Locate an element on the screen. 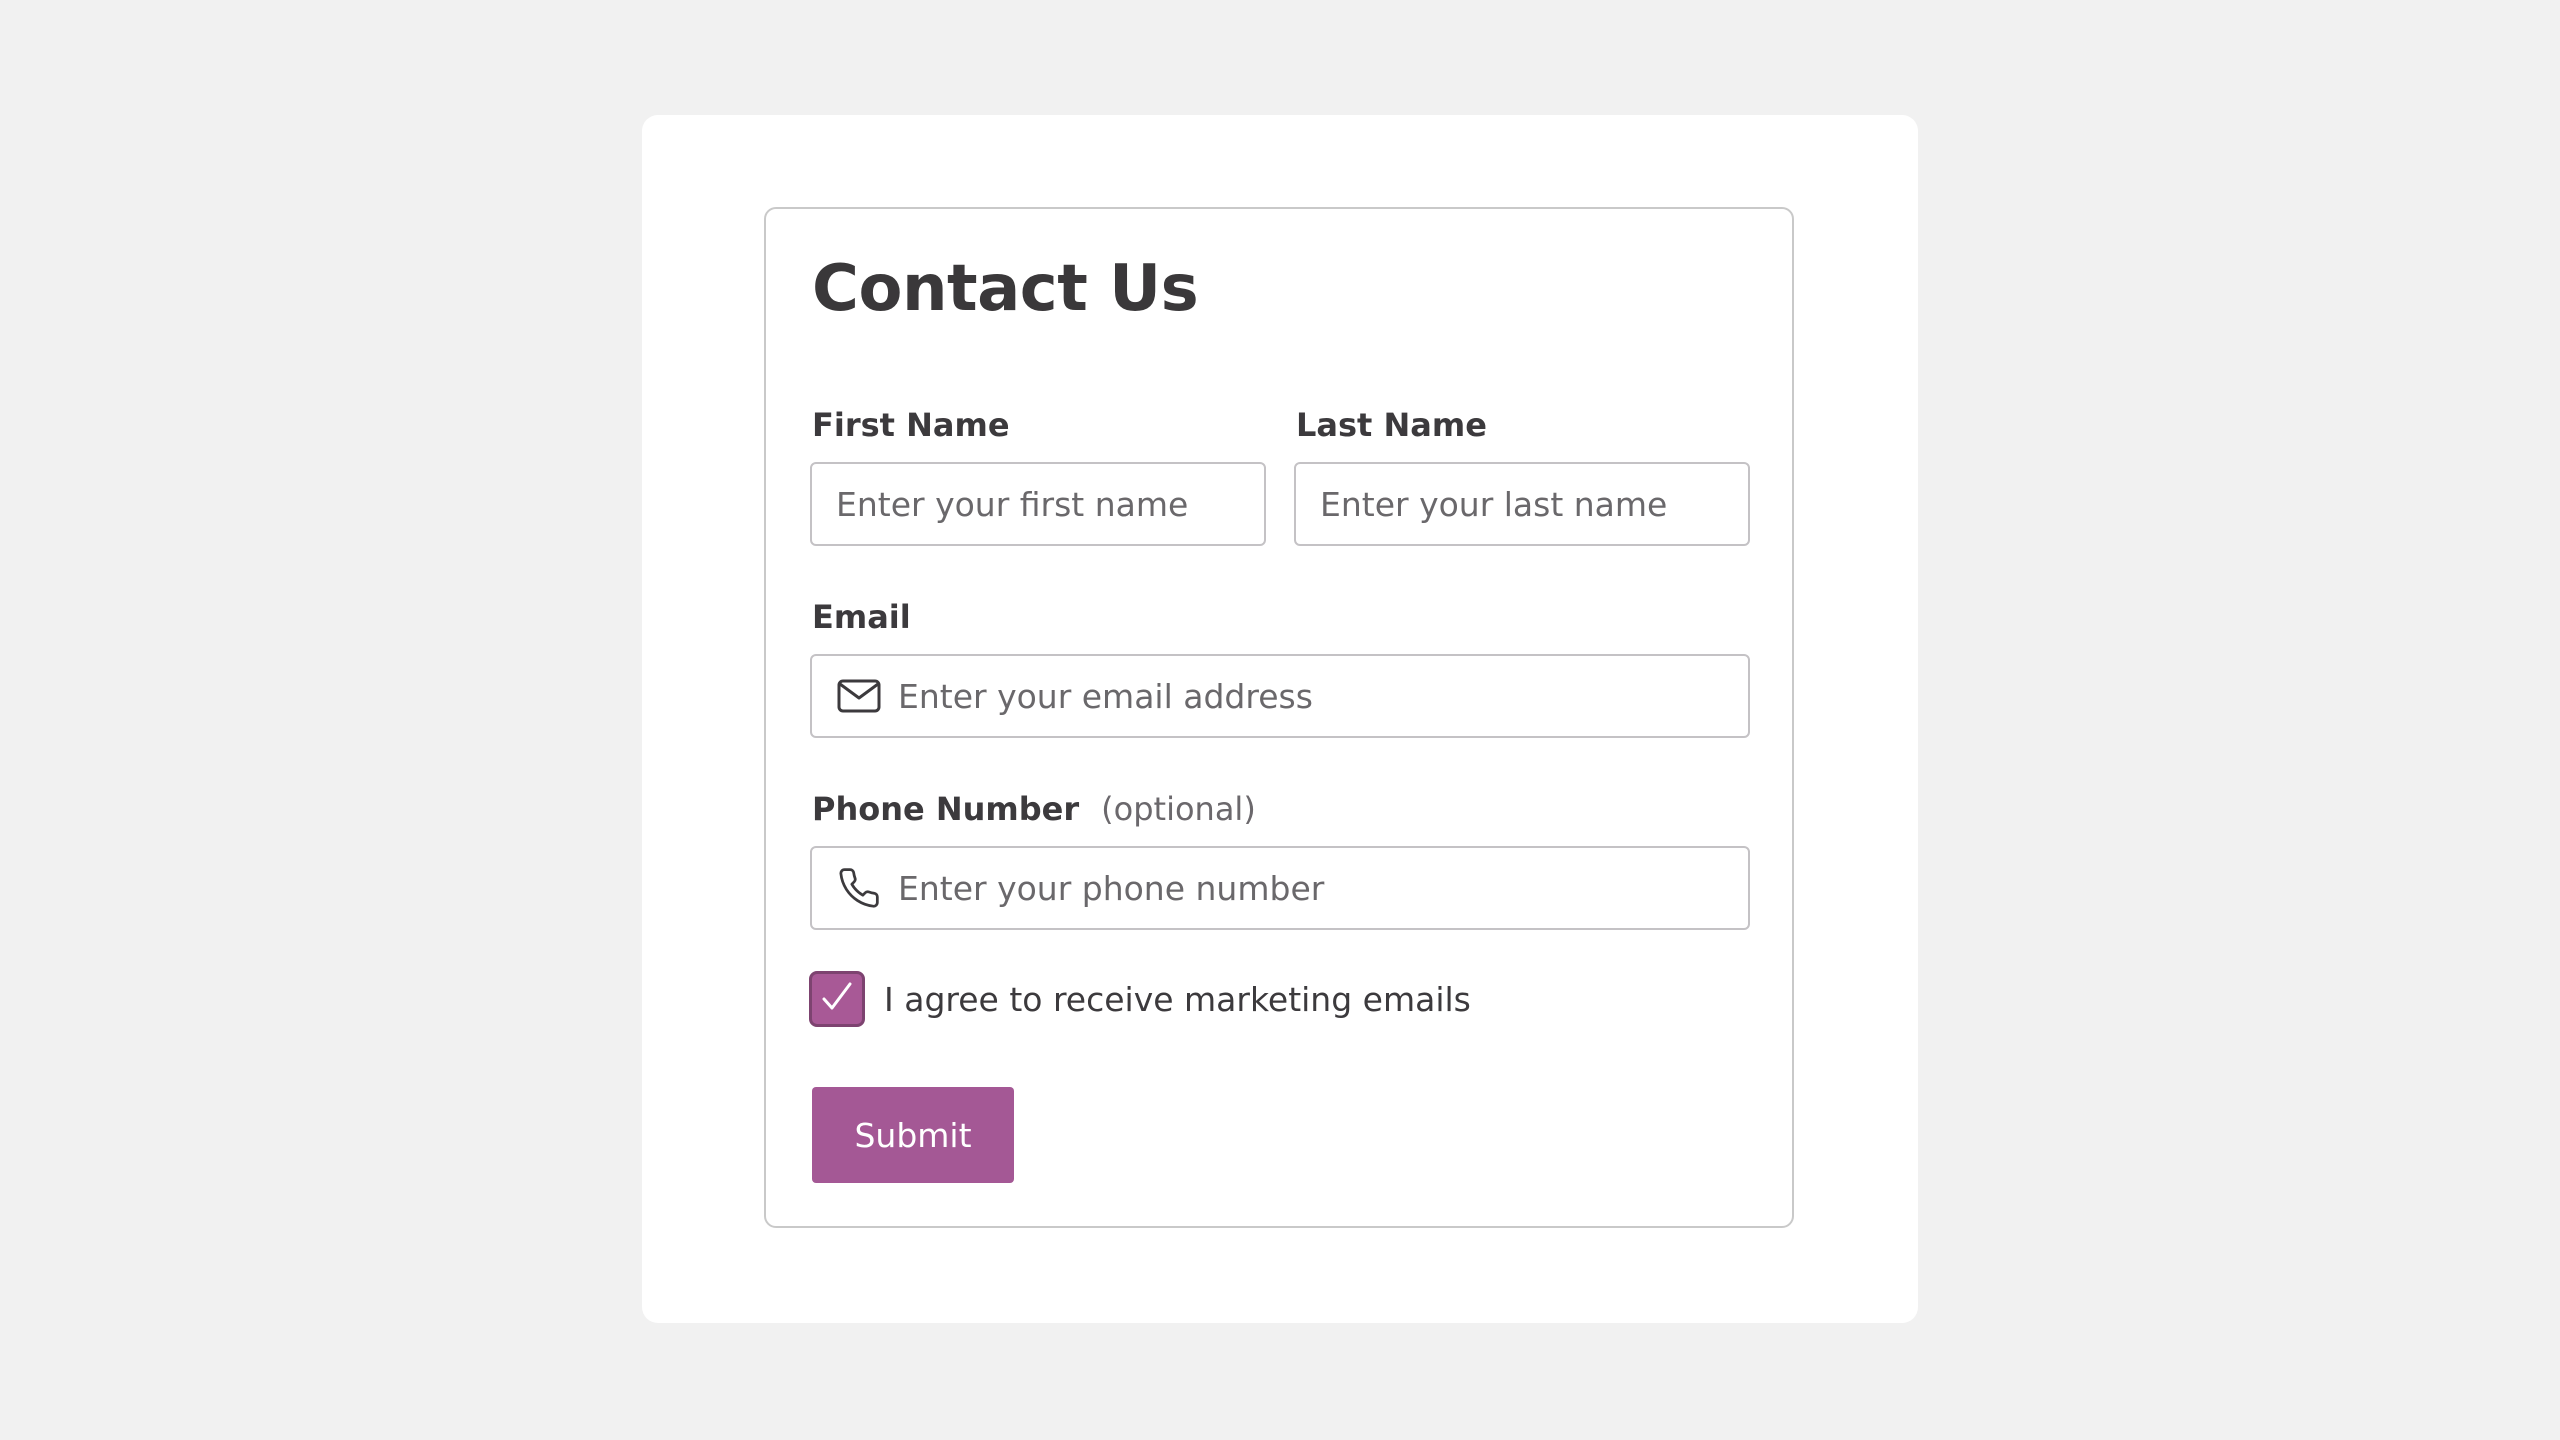  marketing-consent-checkbox is located at coordinates (837, 999).